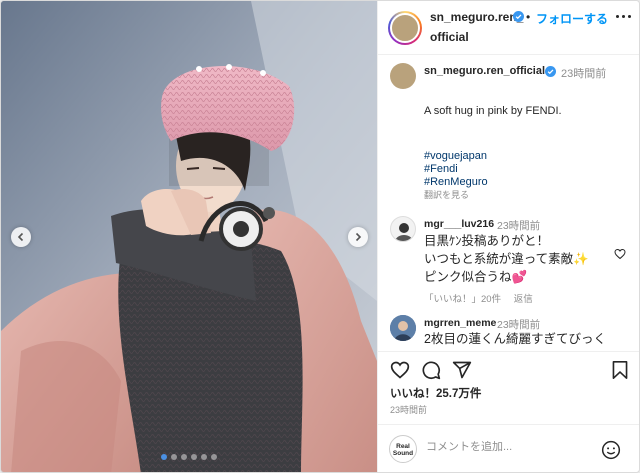 This screenshot has width=640, height=473. What do you see at coordinates (189, 457) in the screenshot?
I see `carousel-dots` at bounding box center [189, 457].